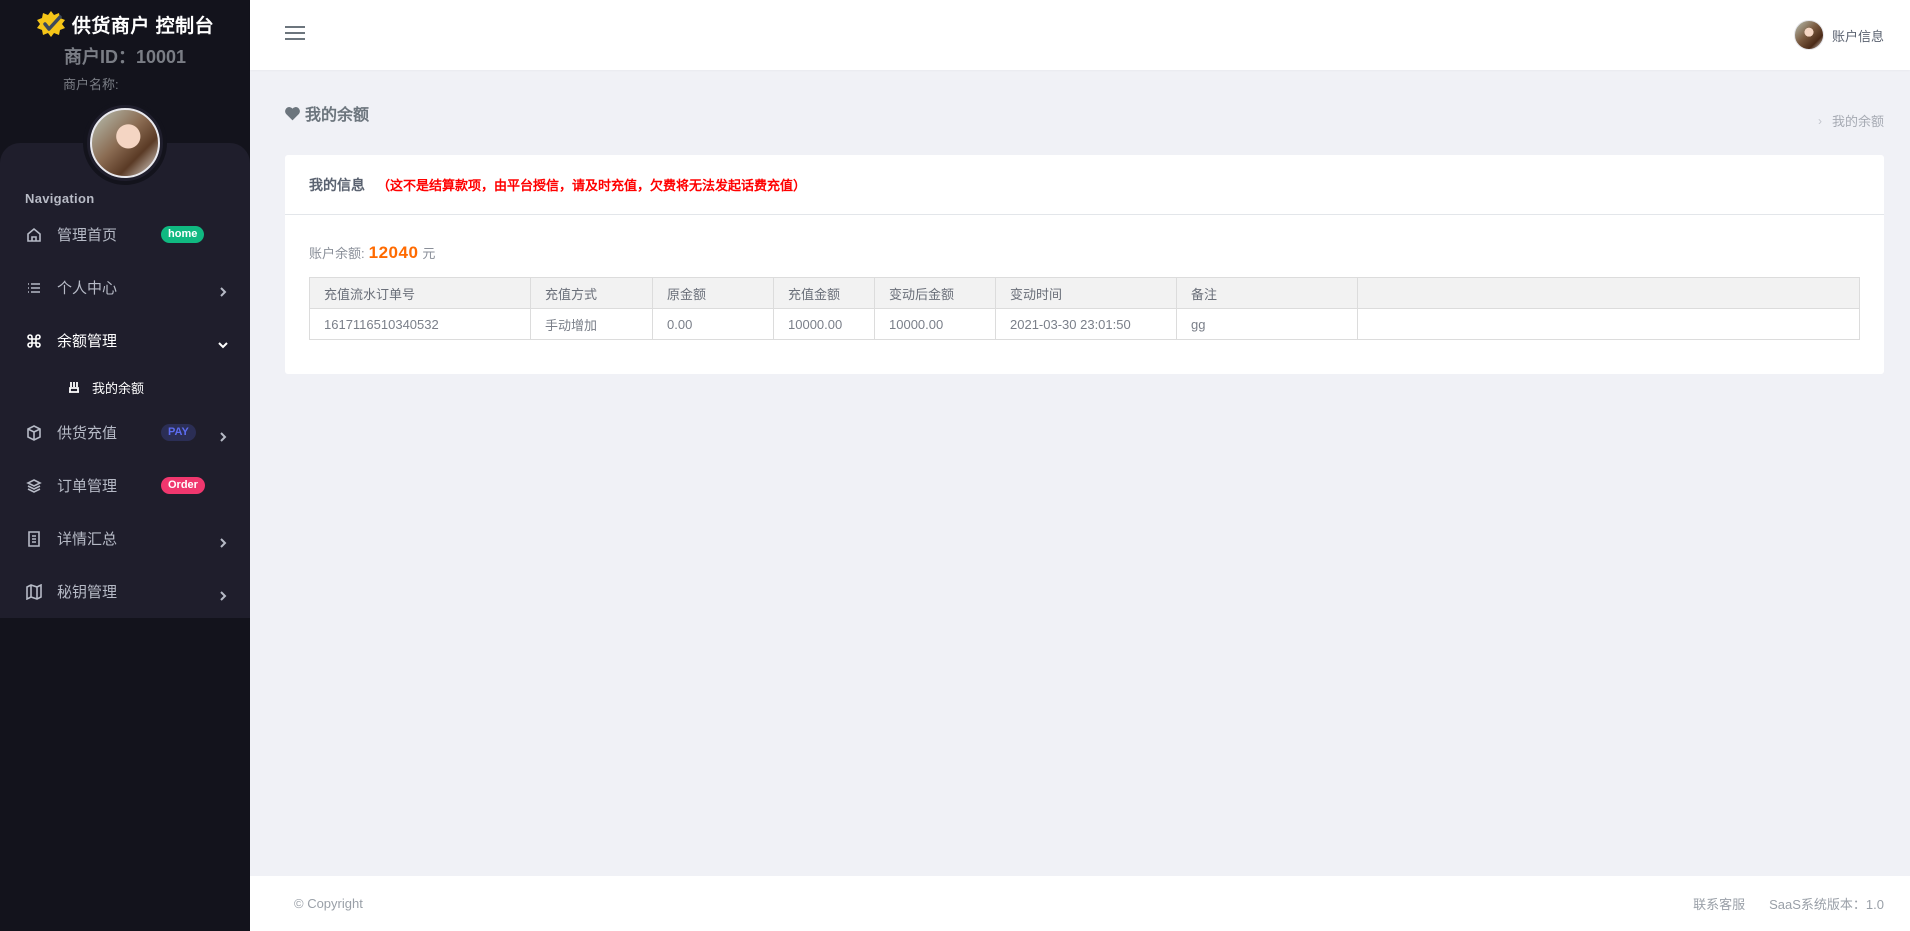 The image size is (1910, 931). What do you see at coordinates (34, 592) in the screenshot?
I see `map-icon` at bounding box center [34, 592].